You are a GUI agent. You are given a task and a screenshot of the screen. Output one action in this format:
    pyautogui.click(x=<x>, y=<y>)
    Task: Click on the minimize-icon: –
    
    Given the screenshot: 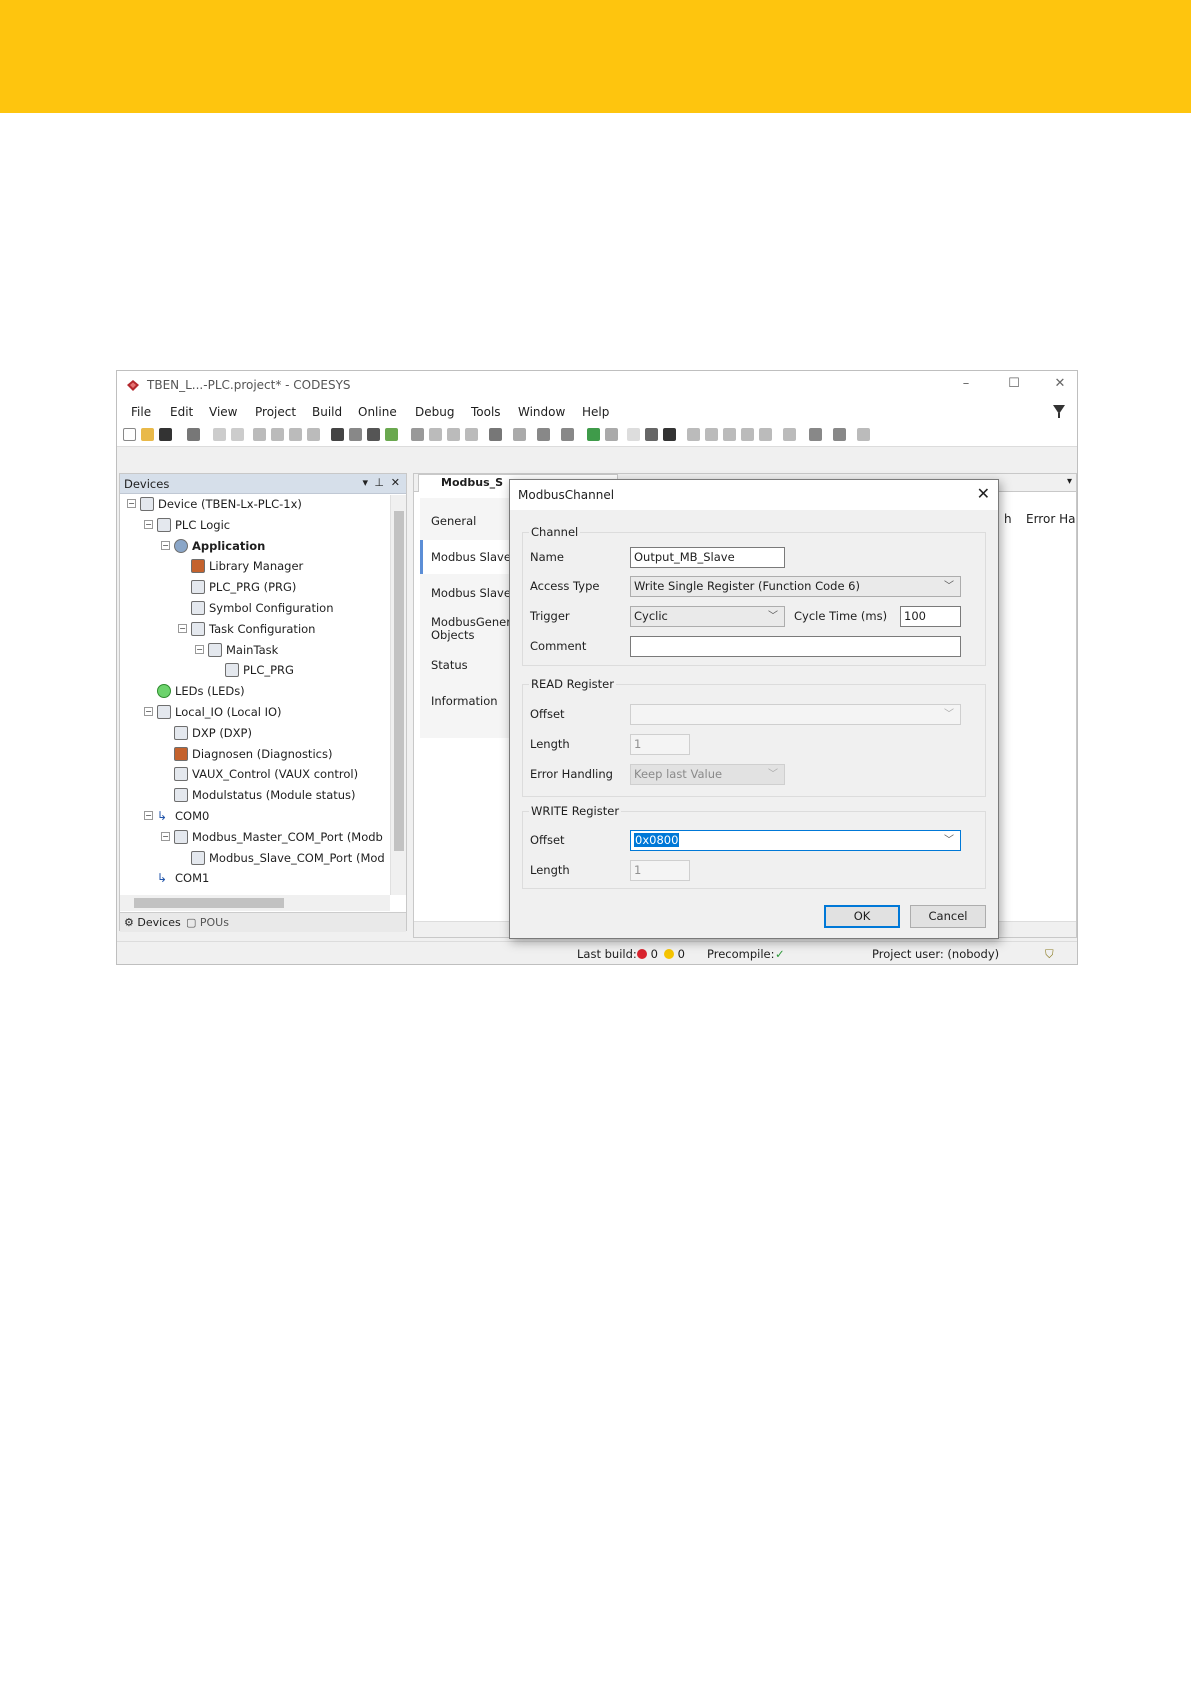 What is the action you would take?
    pyautogui.click(x=966, y=385)
    